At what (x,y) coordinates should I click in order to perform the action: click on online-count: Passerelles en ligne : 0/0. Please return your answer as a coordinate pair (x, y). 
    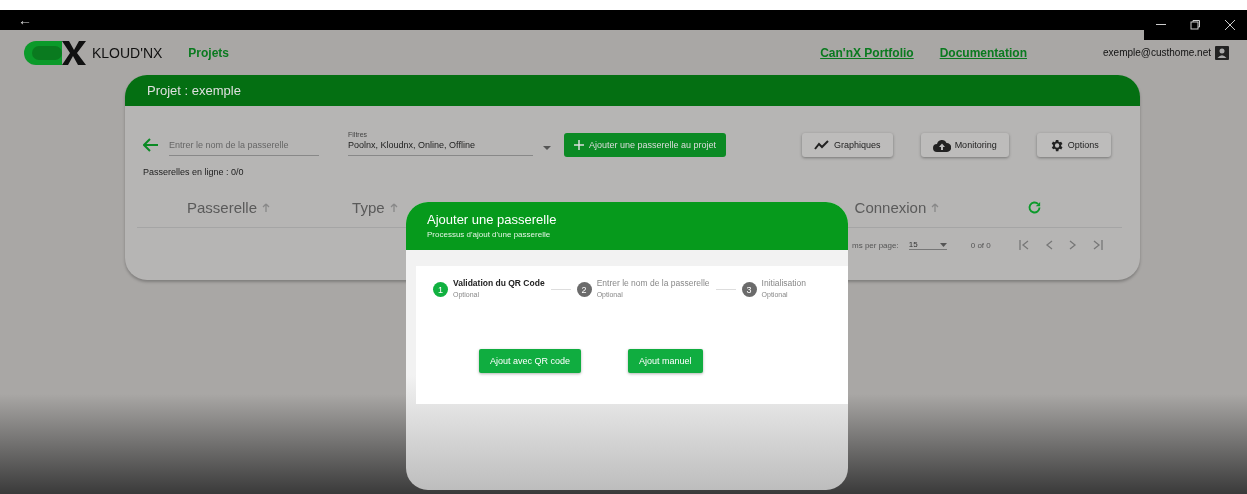
    Looking at the image, I should click on (193, 171).